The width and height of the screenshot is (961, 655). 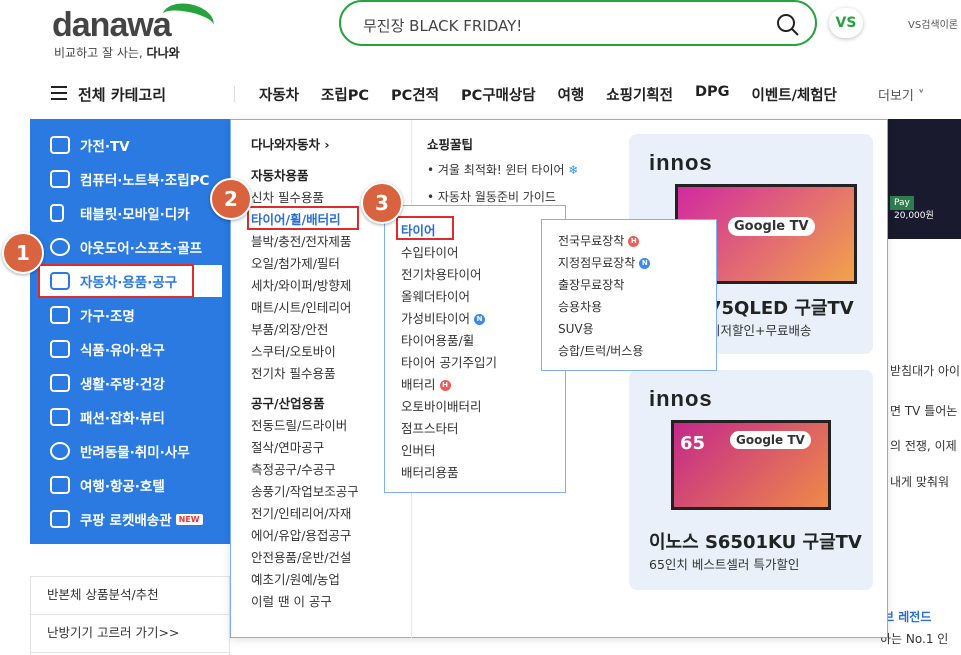 What do you see at coordinates (326, 308) in the screenshot?
I see `category-mat-seat: 매트/시트/인테리어` at bounding box center [326, 308].